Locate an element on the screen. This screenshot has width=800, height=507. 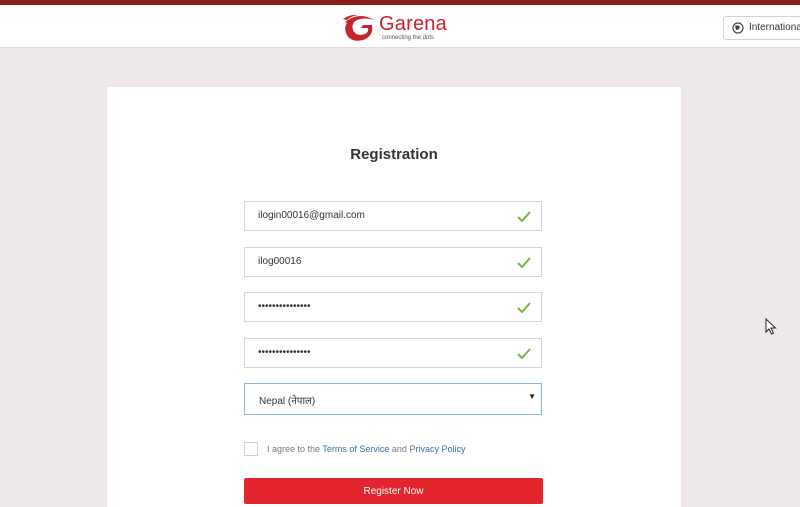
agree-and: and is located at coordinates (399, 449).